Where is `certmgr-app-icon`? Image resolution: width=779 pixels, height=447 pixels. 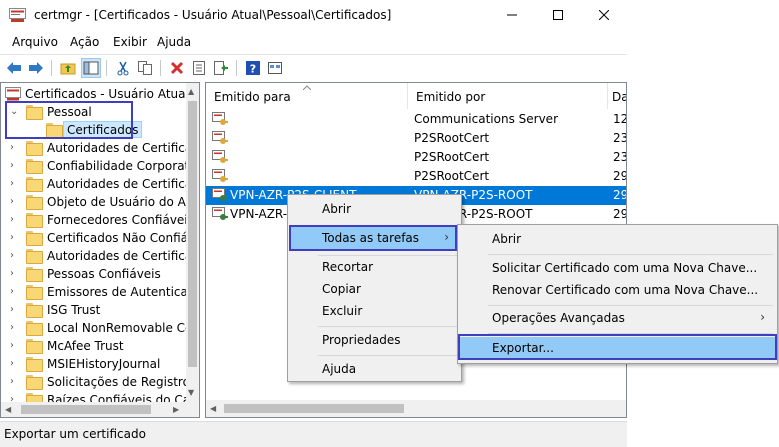
certmgr-app-icon is located at coordinates (17, 15).